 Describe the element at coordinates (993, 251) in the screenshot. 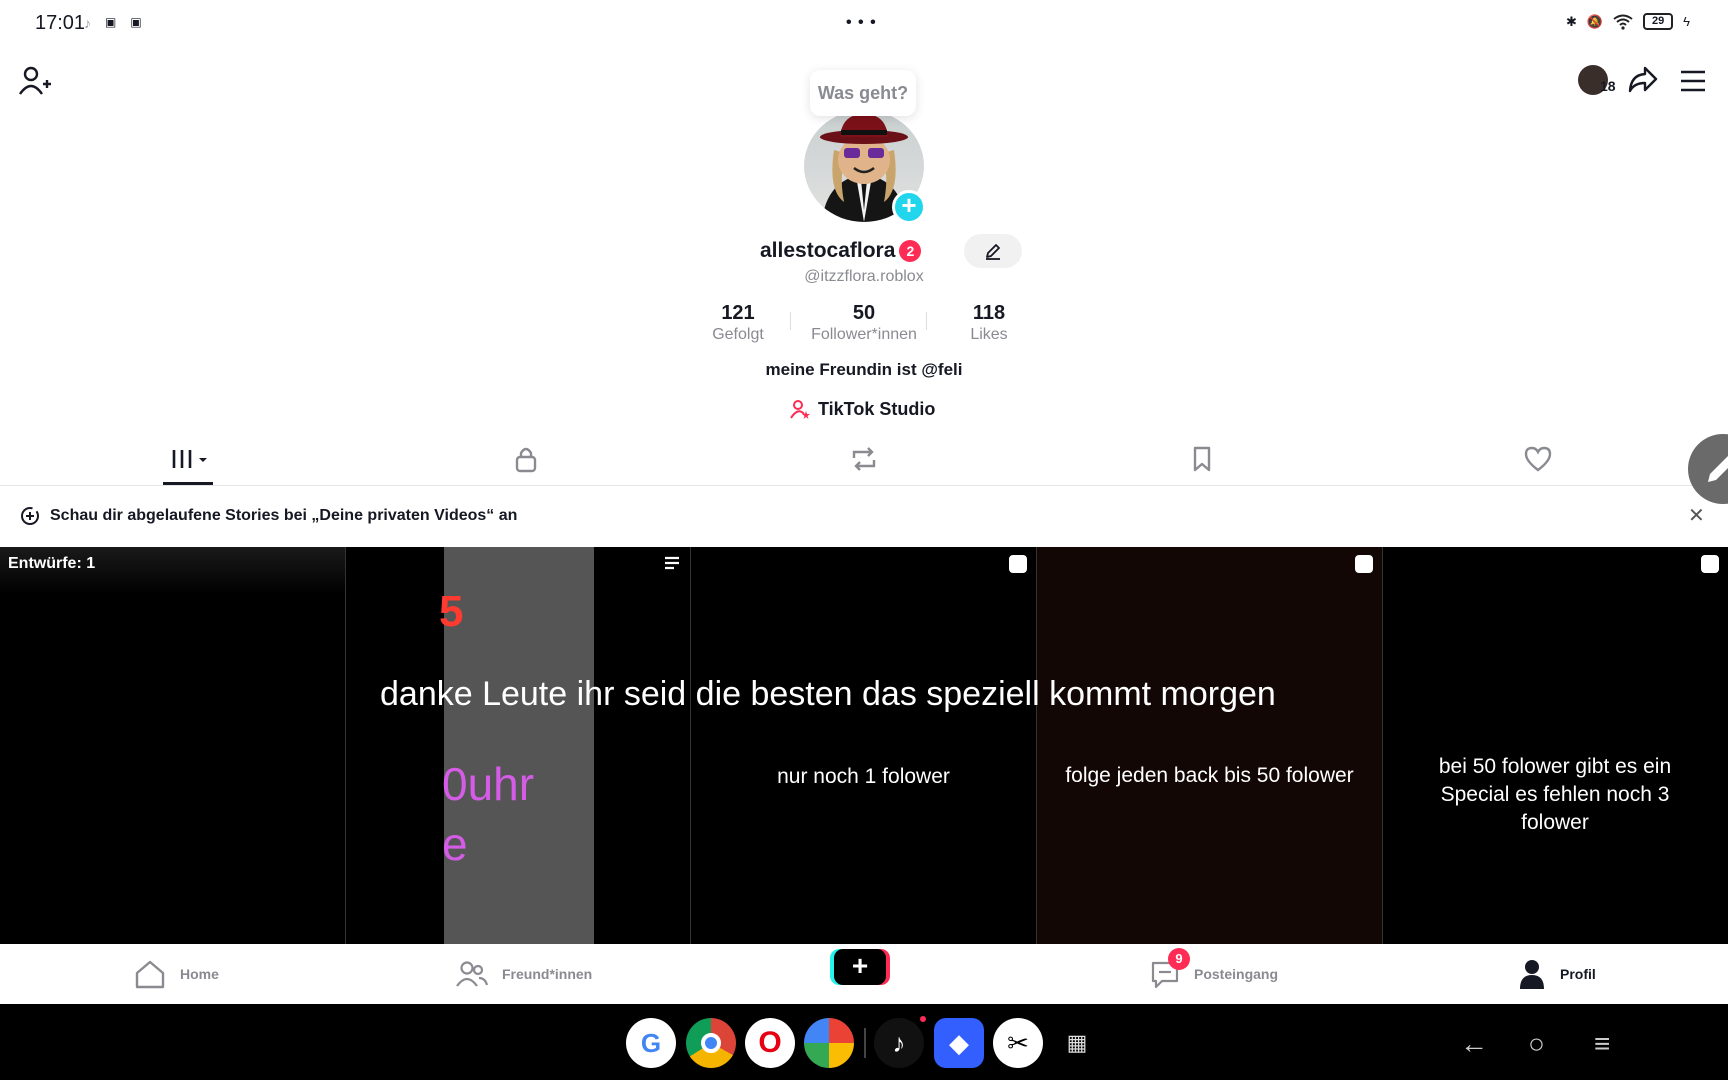

I see `edit-profile-button` at that location.